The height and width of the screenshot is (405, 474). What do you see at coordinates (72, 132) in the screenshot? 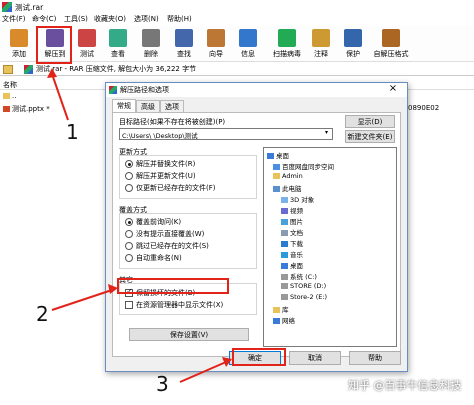
I see `step-number-1: 1` at bounding box center [72, 132].